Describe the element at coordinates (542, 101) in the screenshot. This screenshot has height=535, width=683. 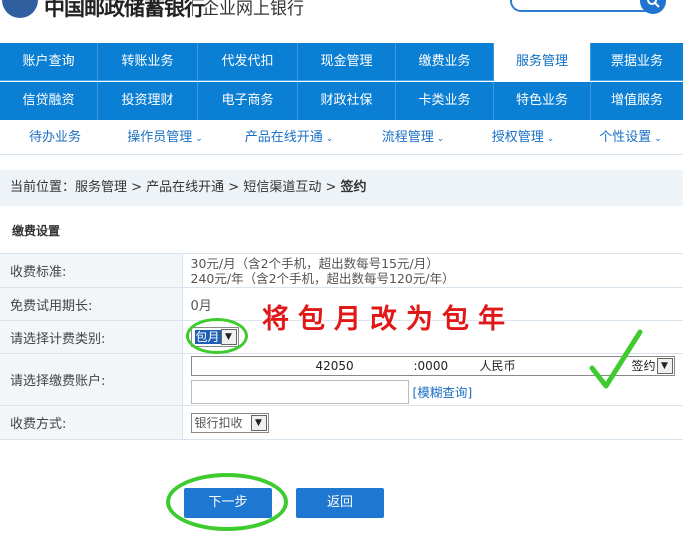
I see `nav-special-services: 特色业务` at that location.